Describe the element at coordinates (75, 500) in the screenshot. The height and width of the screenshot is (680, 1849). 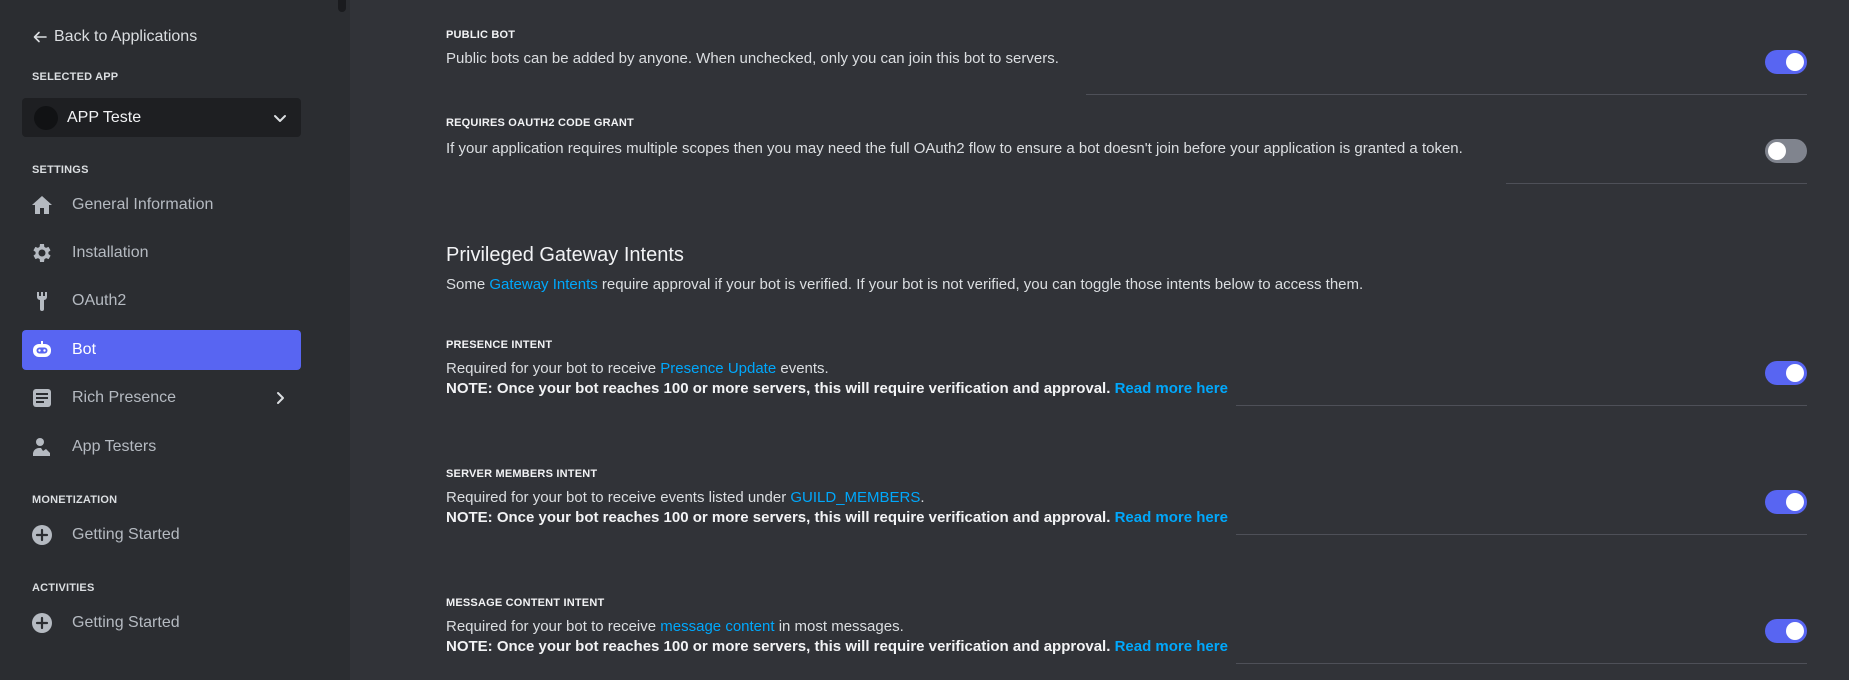
I see `monetization-heading: MONETIZATION` at that location.